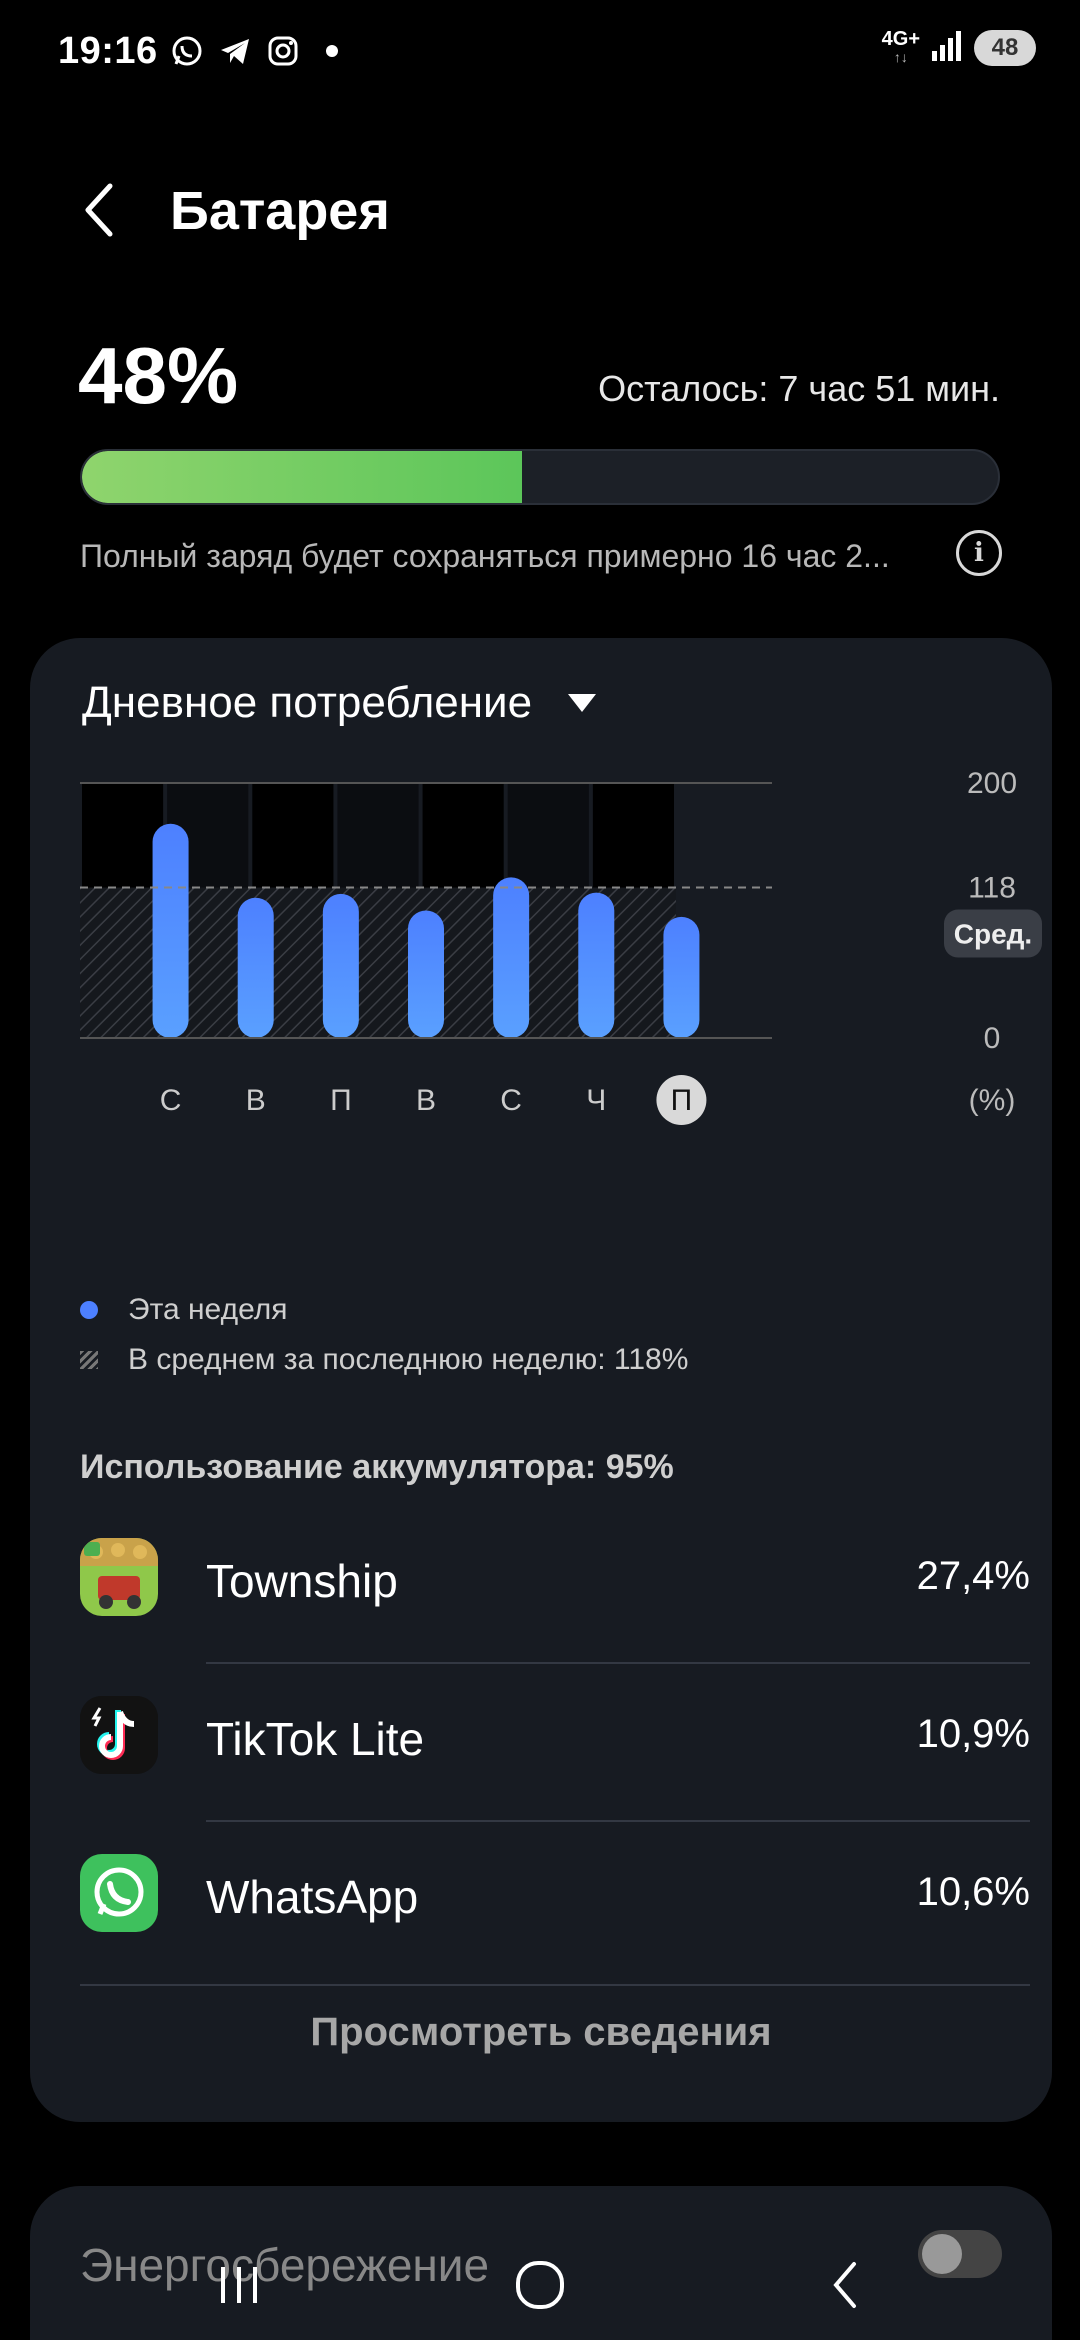  What do you see at coordinates (119, 1577) in the screenshot?
I see `township-icon` at bounding box center [119, 1577].